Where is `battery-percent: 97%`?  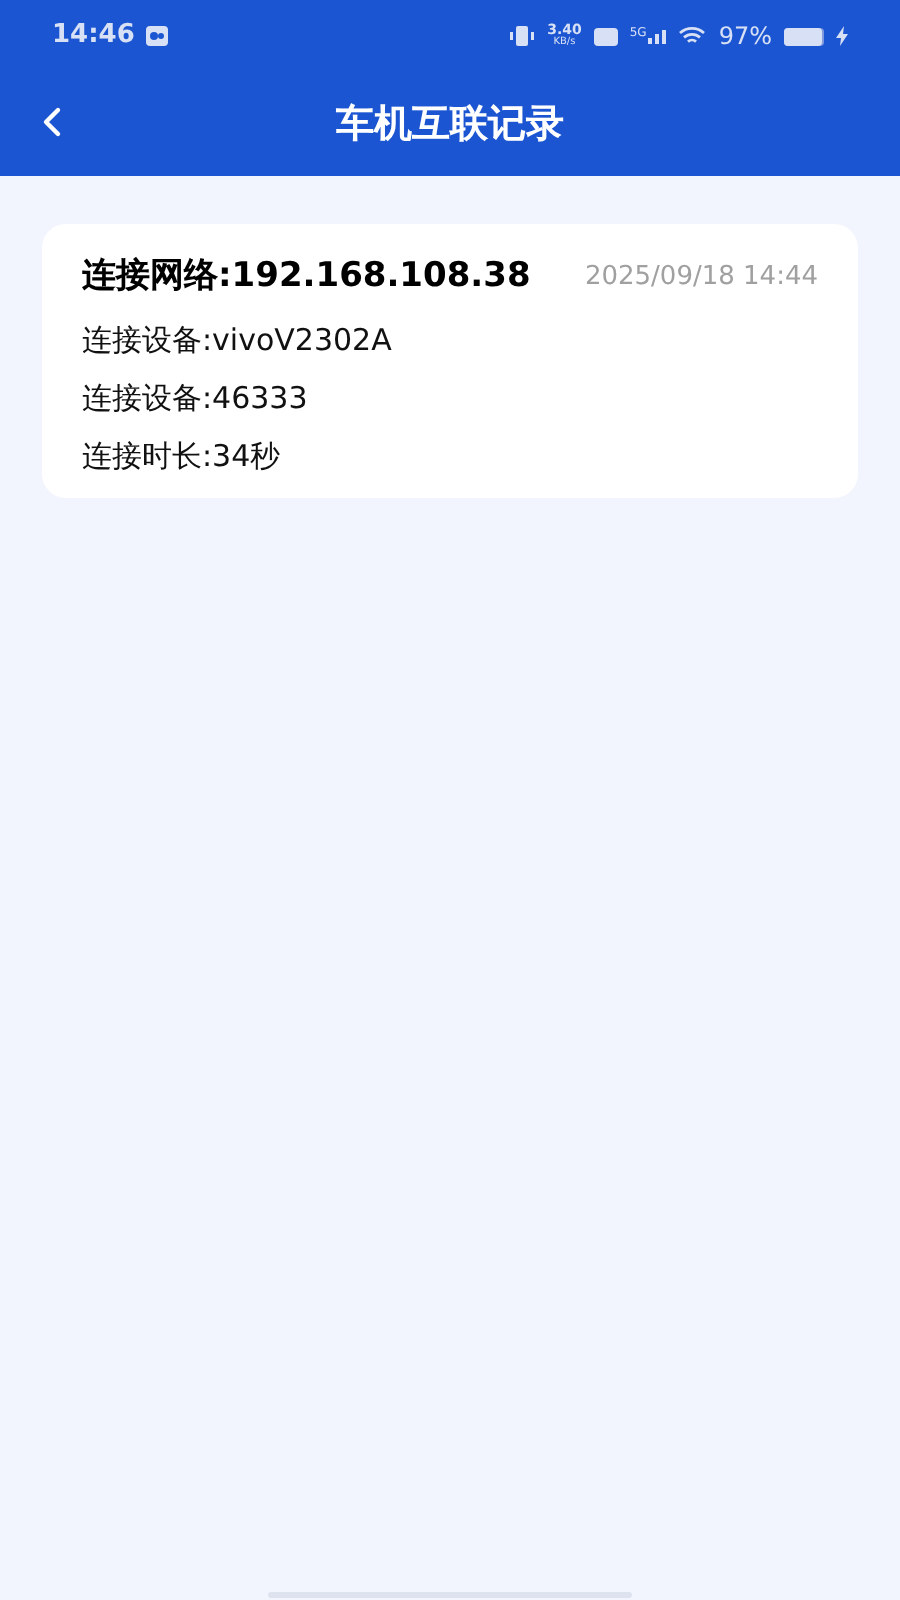
battery-percent: 97% is located at coordinates (745, 37).